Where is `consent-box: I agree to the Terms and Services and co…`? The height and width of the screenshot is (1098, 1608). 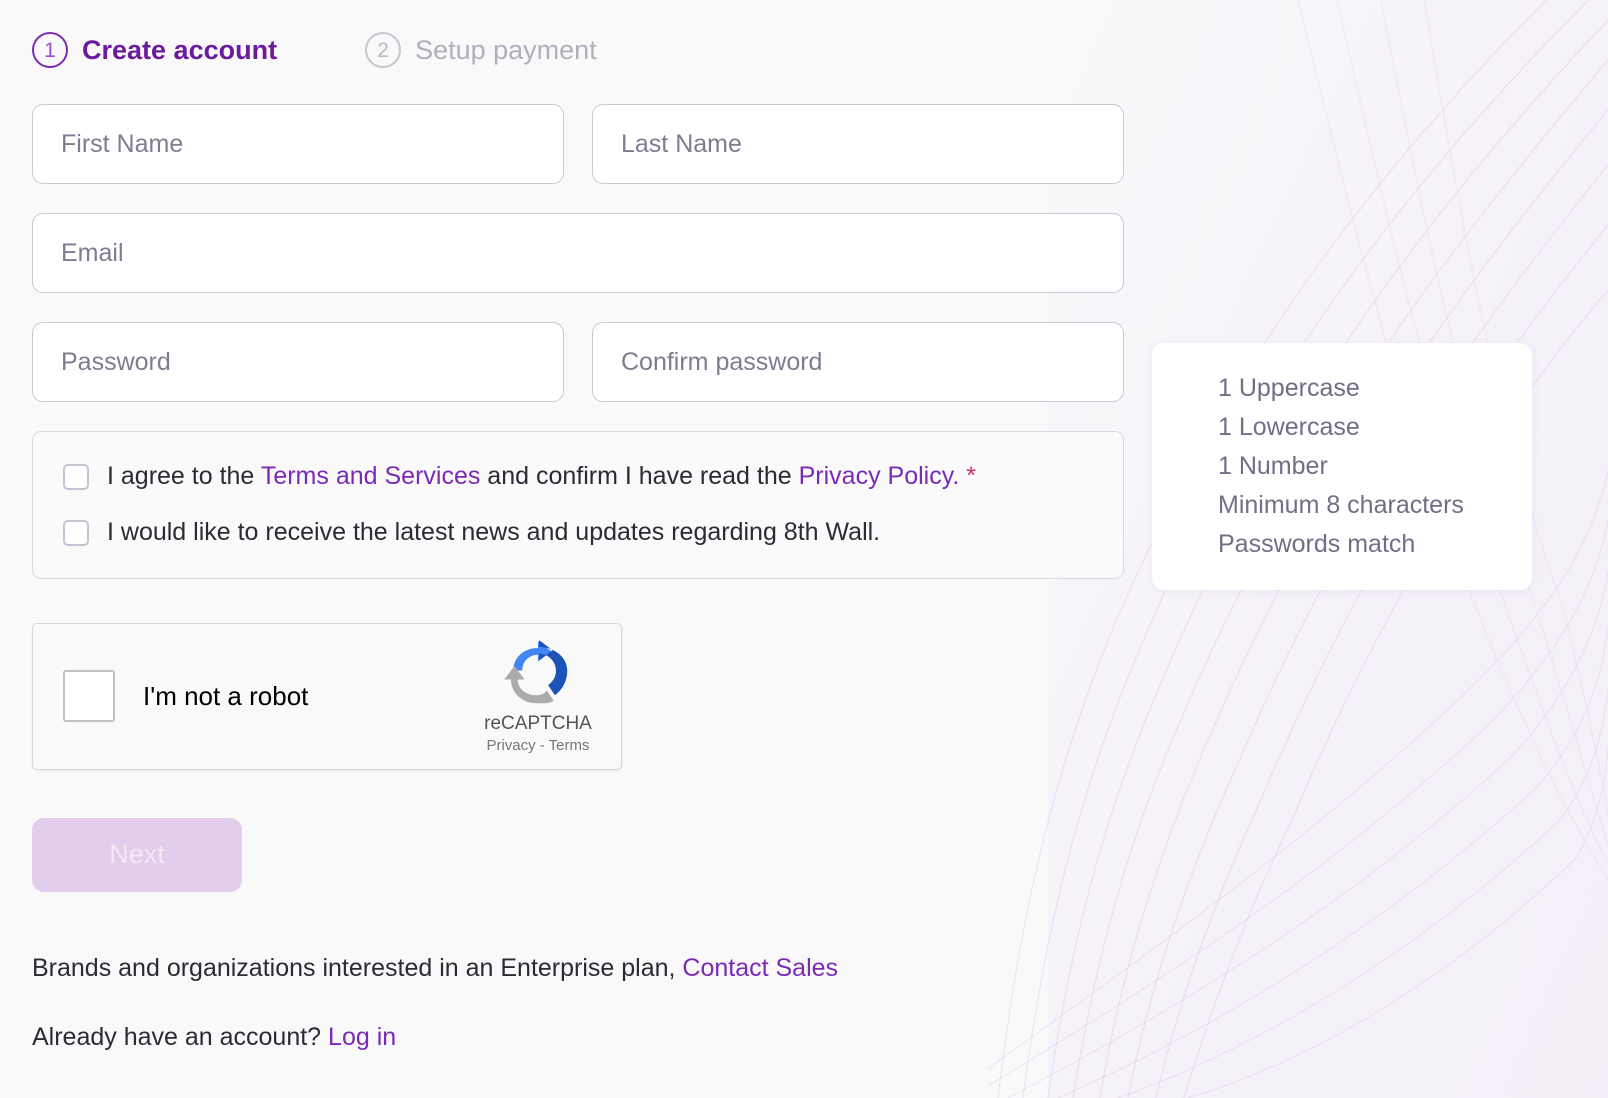
consent-box: I agree to the Terms and Services and co… is located at coordinates (578, 505).